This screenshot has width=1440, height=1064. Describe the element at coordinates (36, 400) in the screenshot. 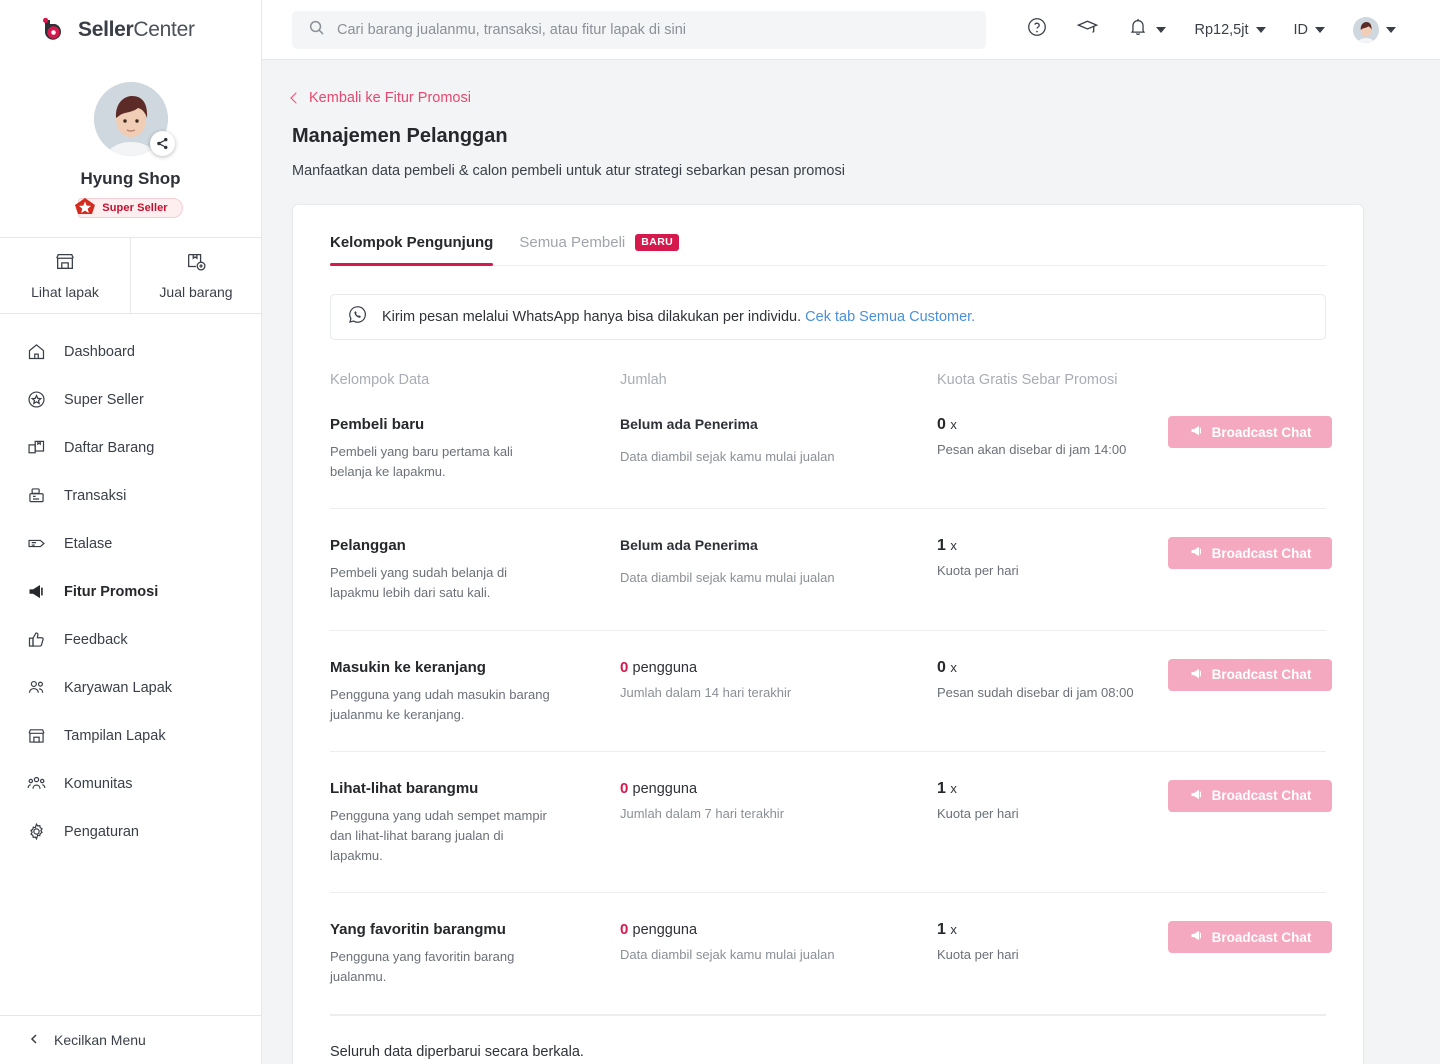

I see `star-circle-icon` at that location.